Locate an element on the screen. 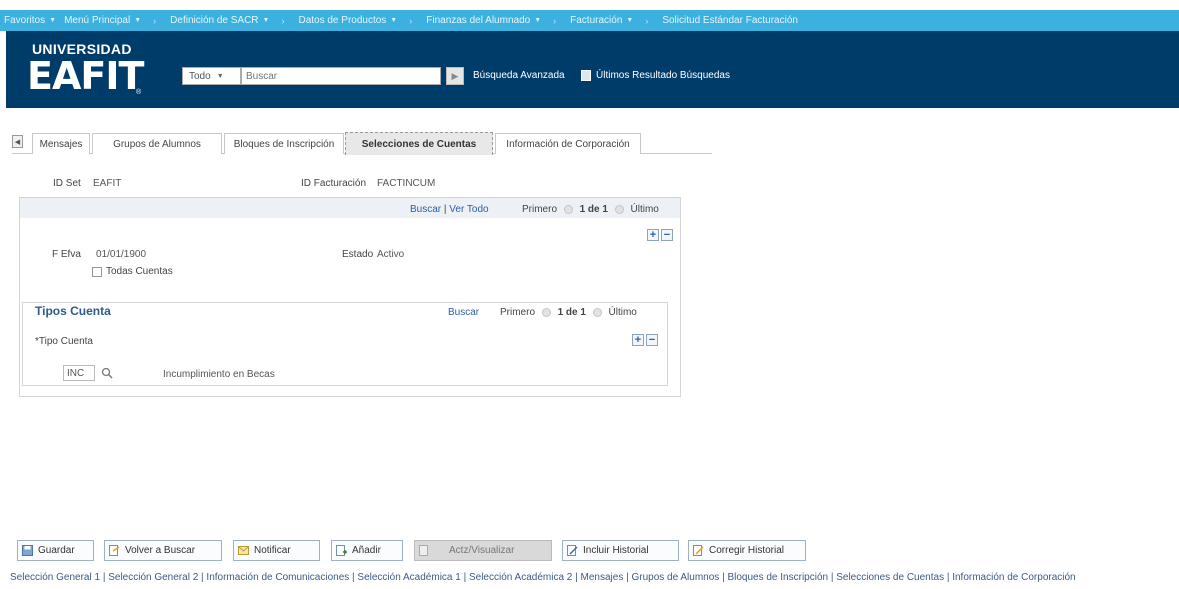 This screenshot has height=589, width=1179. lookup-search-icon is located at coordinates (107, 373).